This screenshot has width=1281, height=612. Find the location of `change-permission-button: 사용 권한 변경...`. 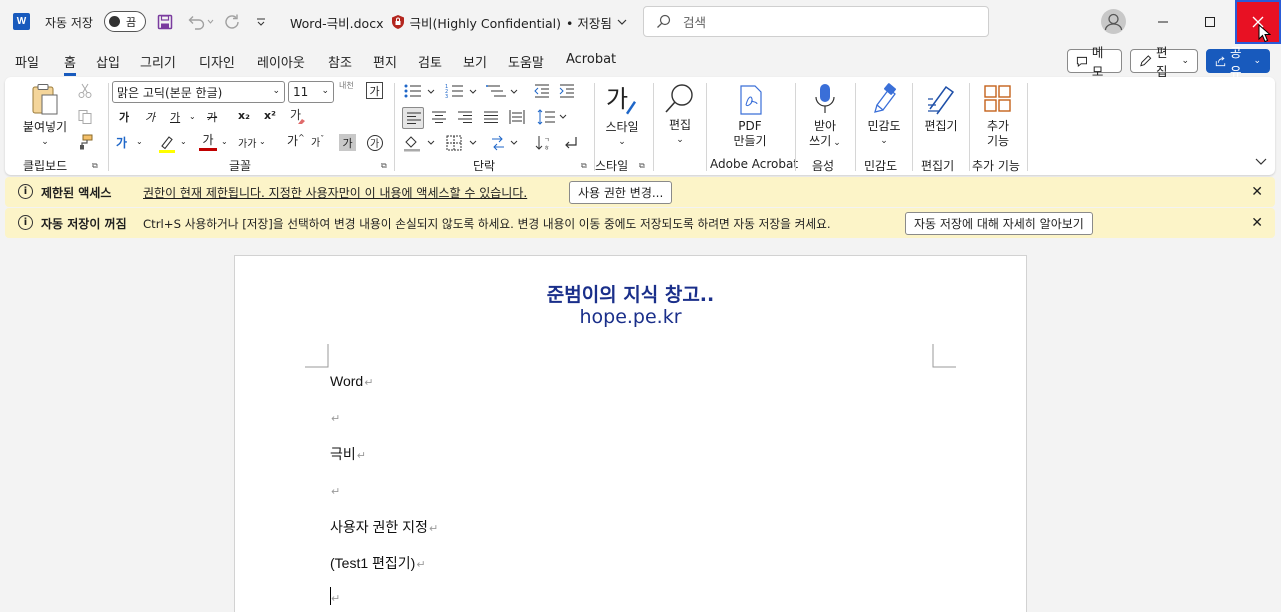

change-permission-button: 사용 권한 변경... is located at coordinates (621, 192).